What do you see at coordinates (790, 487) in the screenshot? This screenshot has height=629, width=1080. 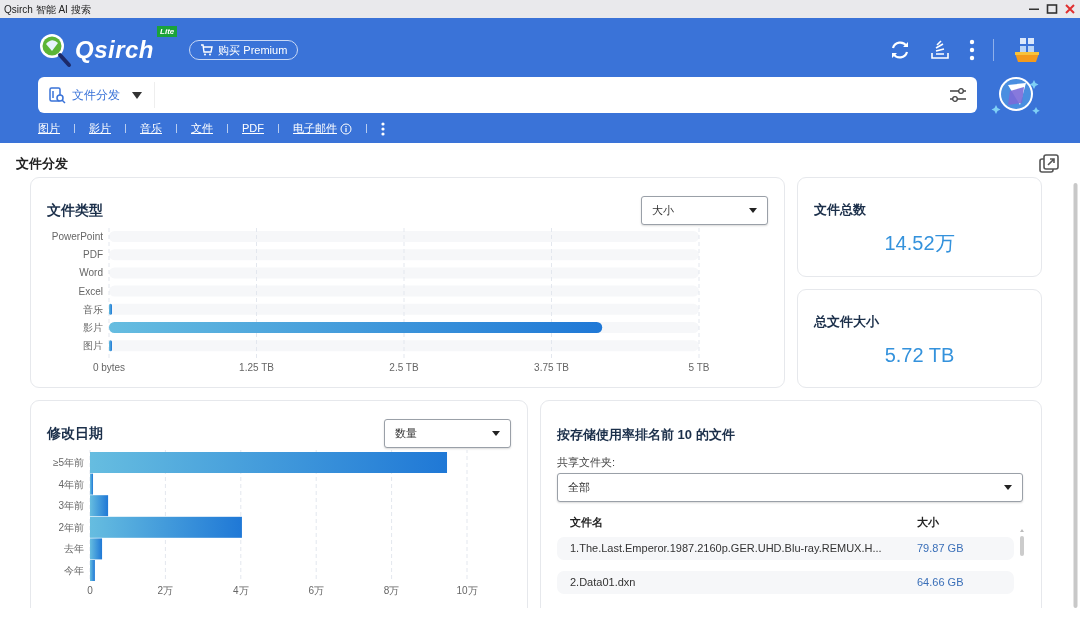 I see `folder-select: 全部` at bounding box center [790, 487].